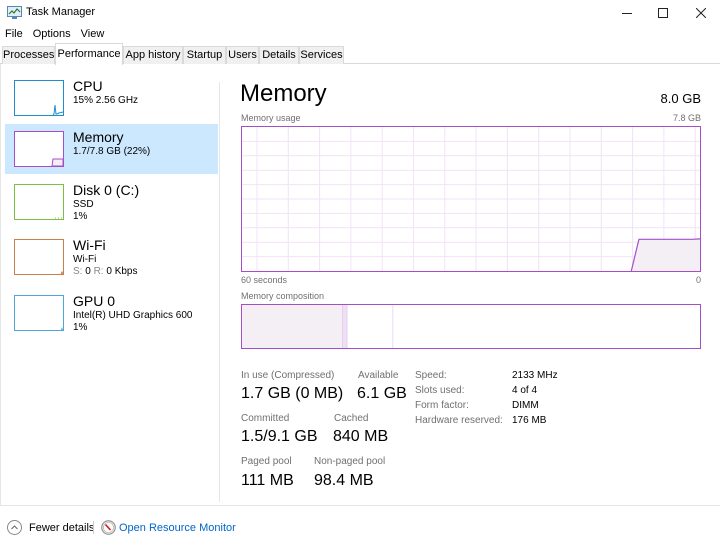 The image size is (720, 547). I want to click on maximize-icon, so click(663, 13).